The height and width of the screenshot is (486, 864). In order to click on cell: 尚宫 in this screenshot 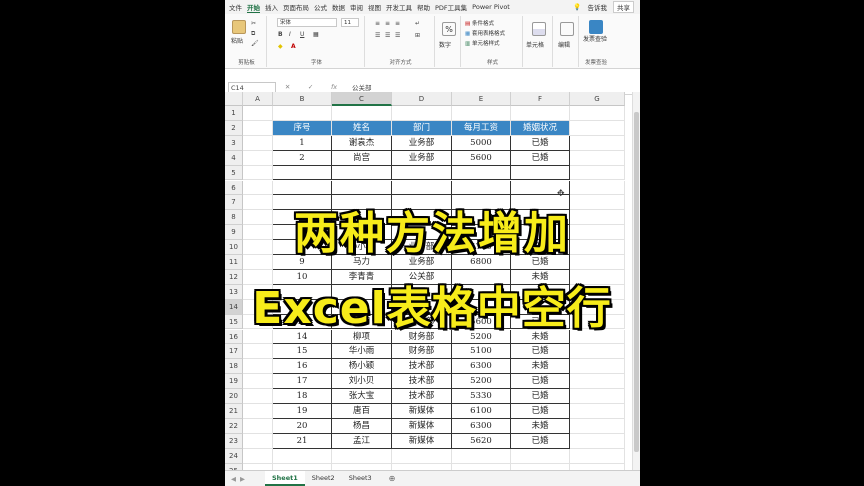, I will do `click(362, 158)`.